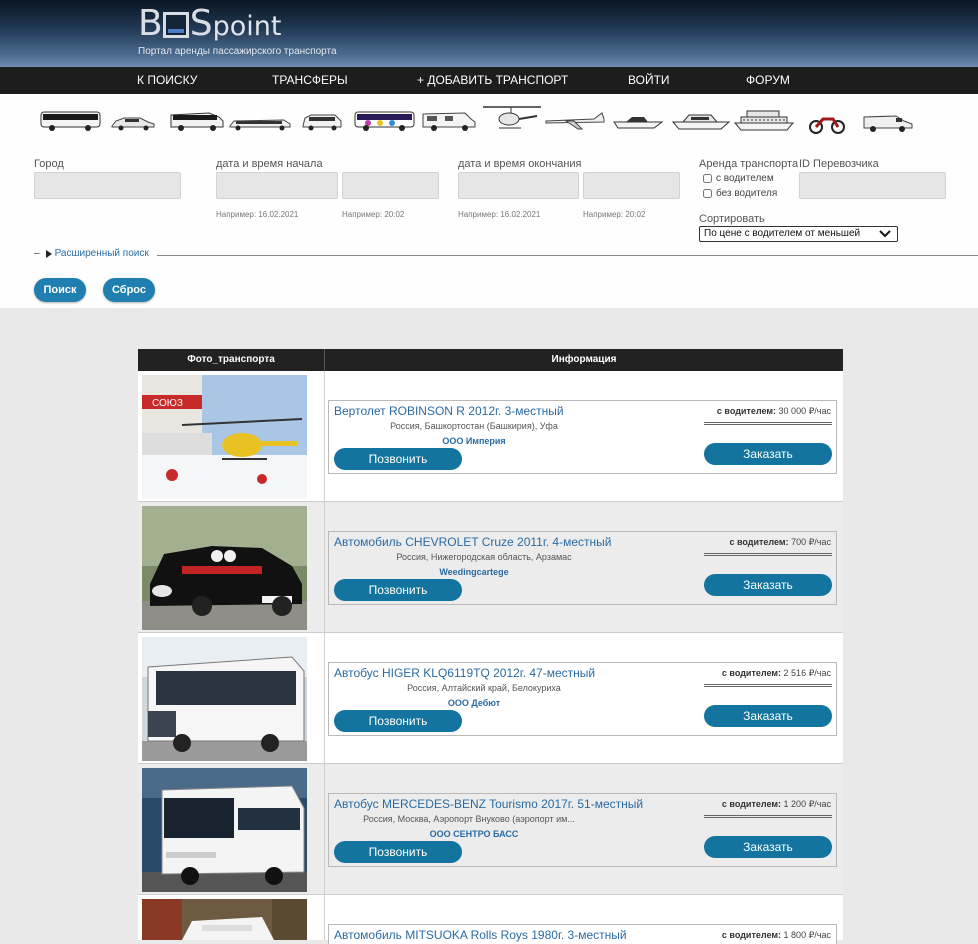 Image resolution: width=978 pixels, height=944 pixels. What do you see at coordinates (520, 164) in the screenshot?
I see `end-label: дата и время окончания` at bounding box center [520, 164].